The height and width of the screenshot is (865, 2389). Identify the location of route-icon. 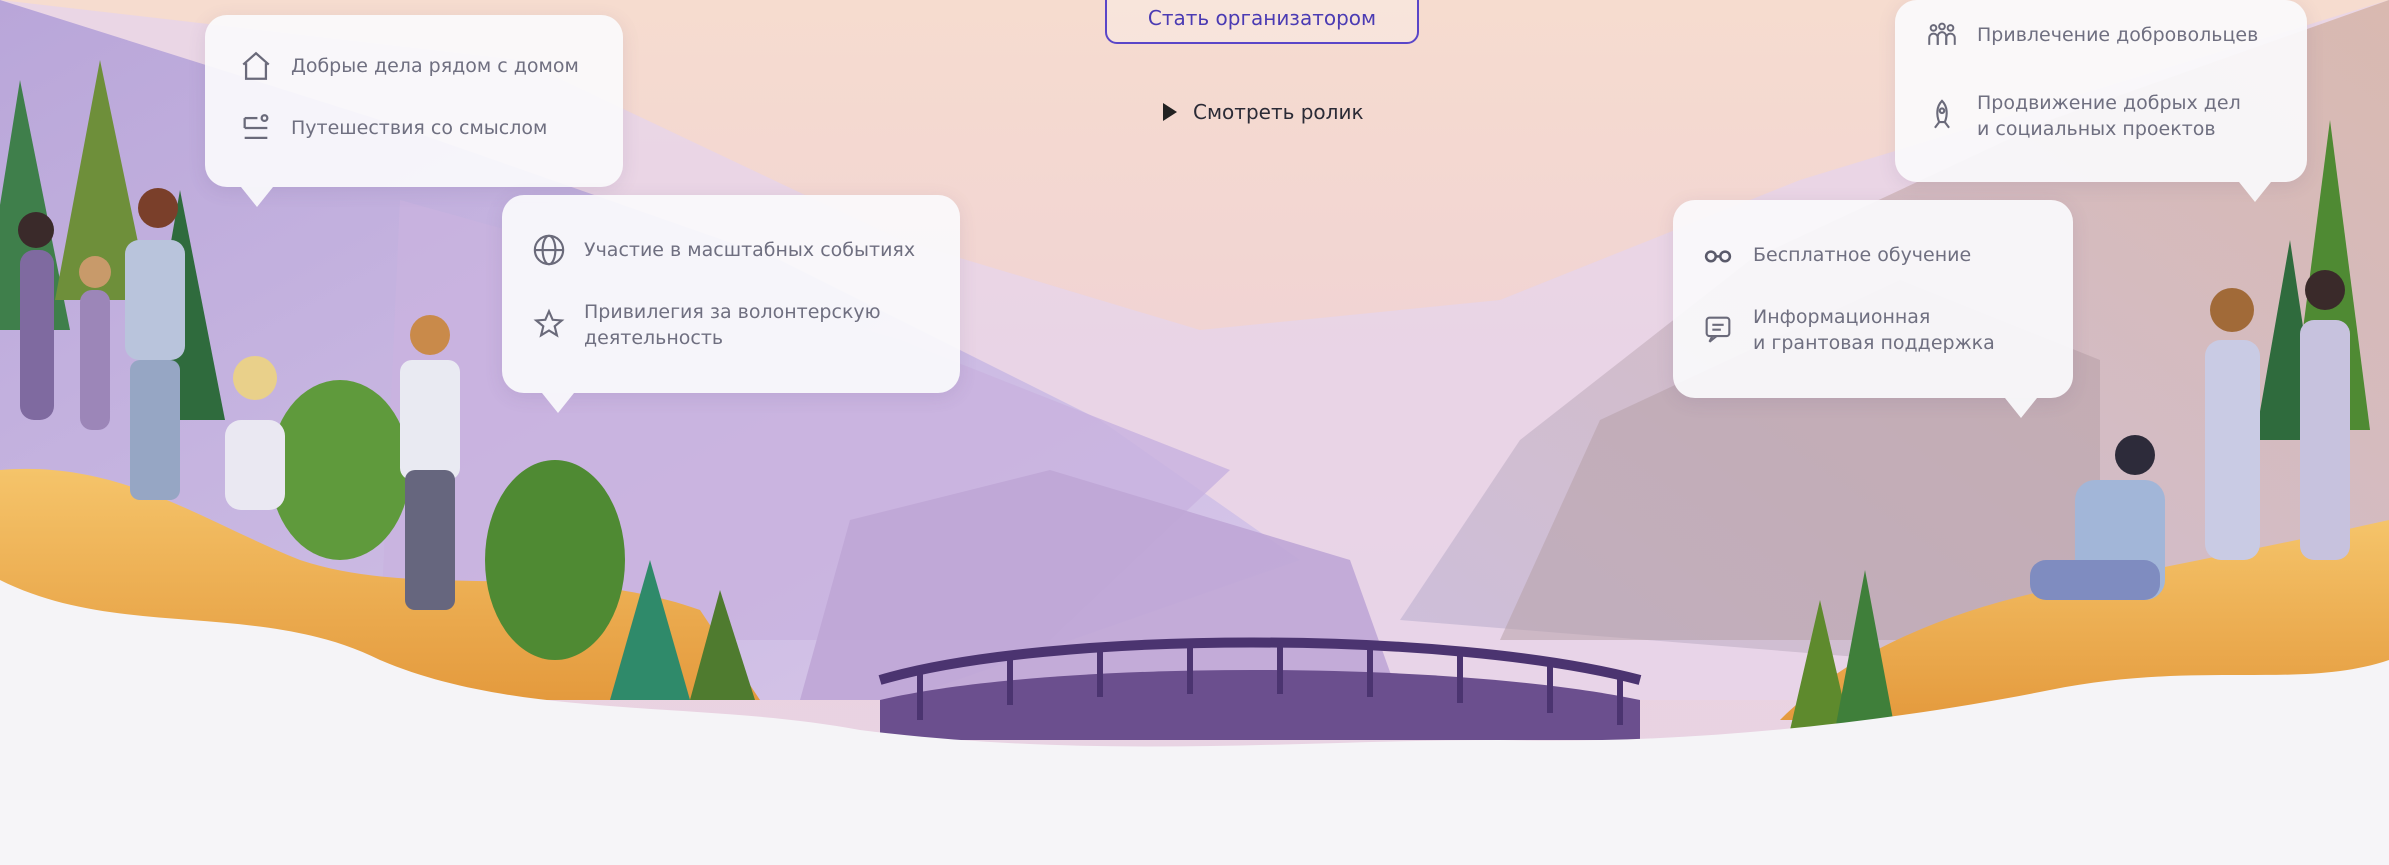
(256, 128).